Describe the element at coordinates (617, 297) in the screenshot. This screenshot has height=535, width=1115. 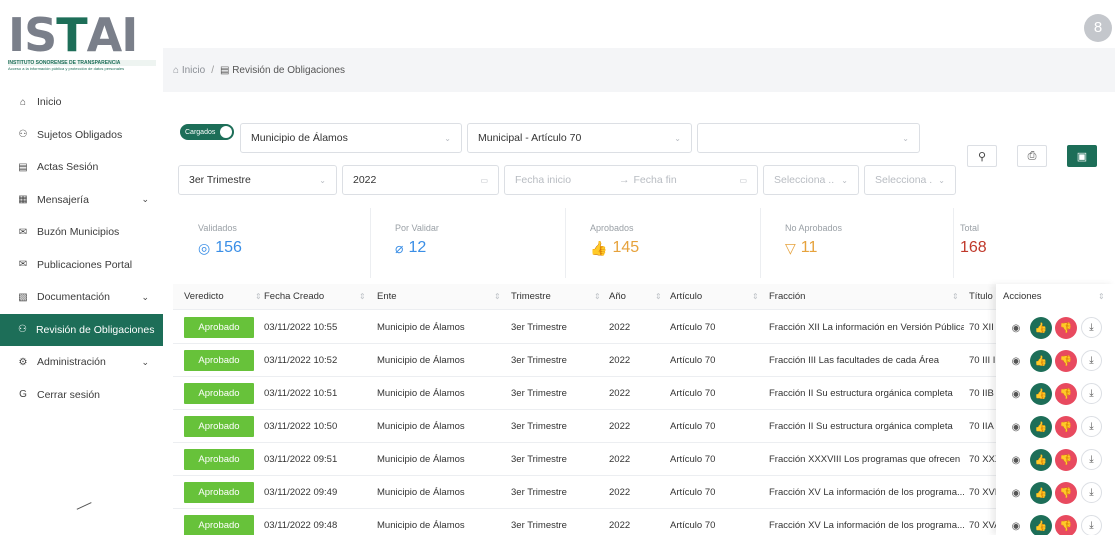
I see `column-header: Año` at that location.